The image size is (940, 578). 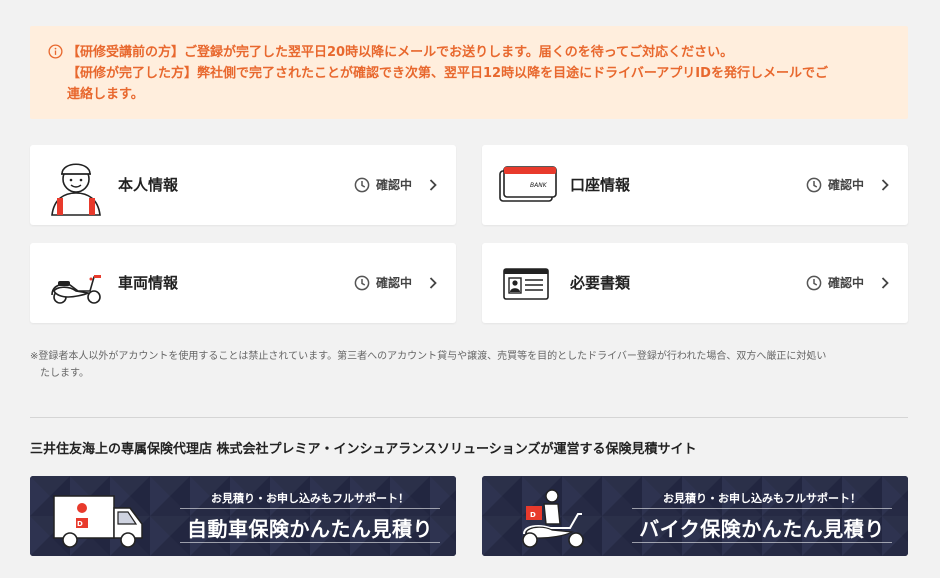 I want to click on delivery-scooter-icon: D, so click(x=553, y=518).